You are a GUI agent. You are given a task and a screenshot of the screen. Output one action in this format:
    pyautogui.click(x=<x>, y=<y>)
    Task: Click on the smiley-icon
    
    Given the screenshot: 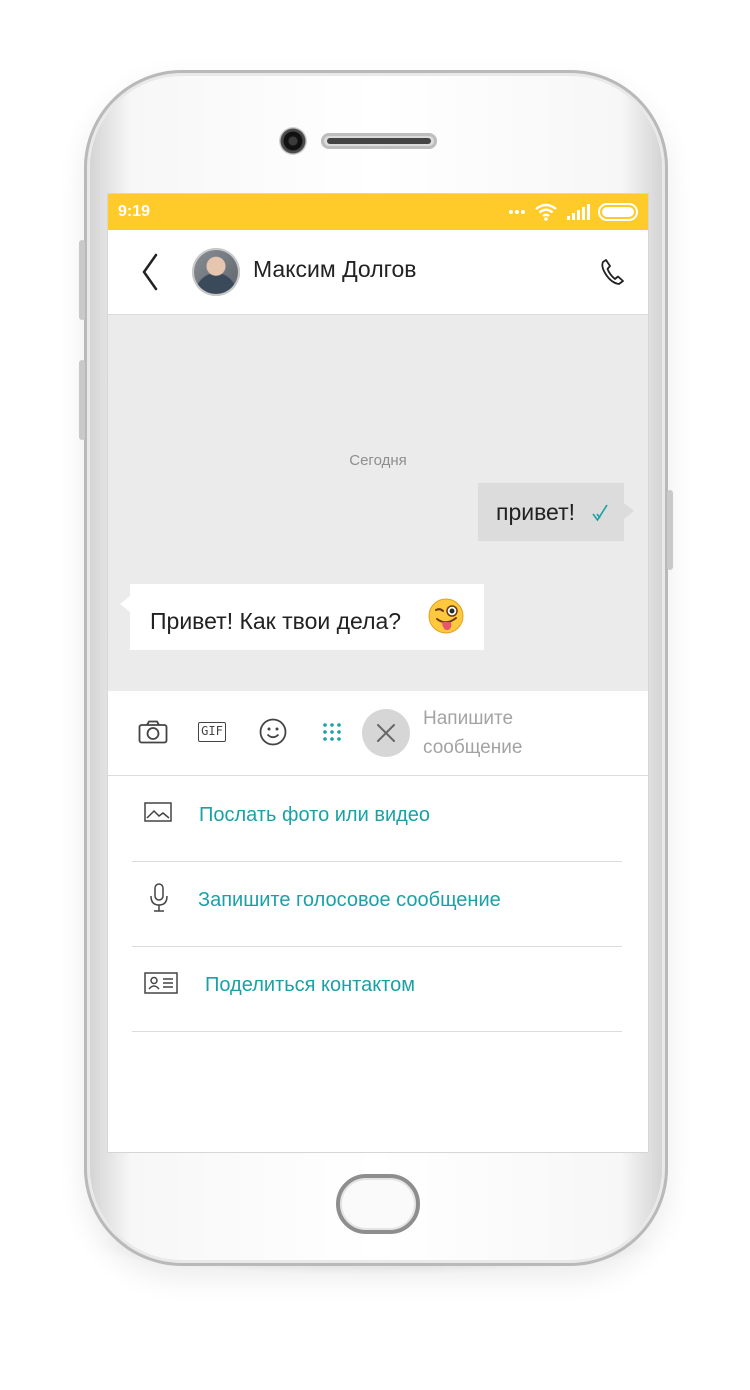 What is the action you would take?
    pyautogui.click(x=273, y=732)
    